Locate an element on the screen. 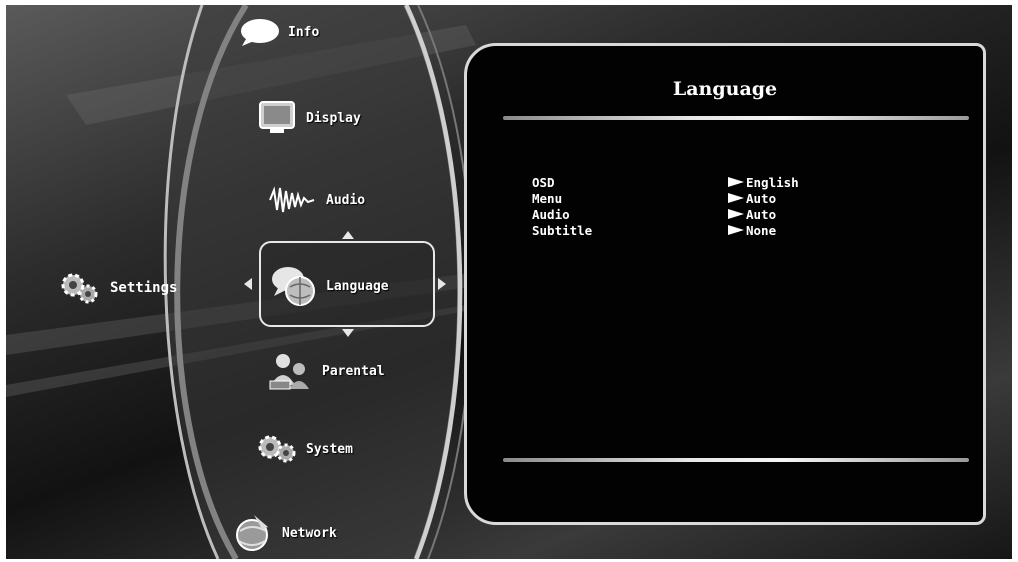 Image resolution: width=1018 pixels, height=562 pixels. left-arrow-icon is located at coordinates (248, 284).